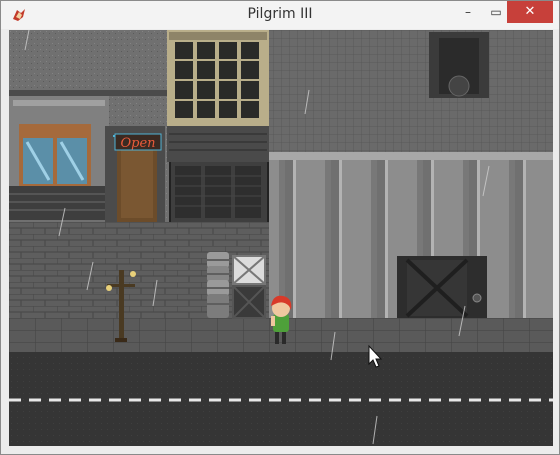  What do you see at coordinates (496, 12) in the screenshot?
I see `maximize-button: ▭` at bounding box center [496, 12].